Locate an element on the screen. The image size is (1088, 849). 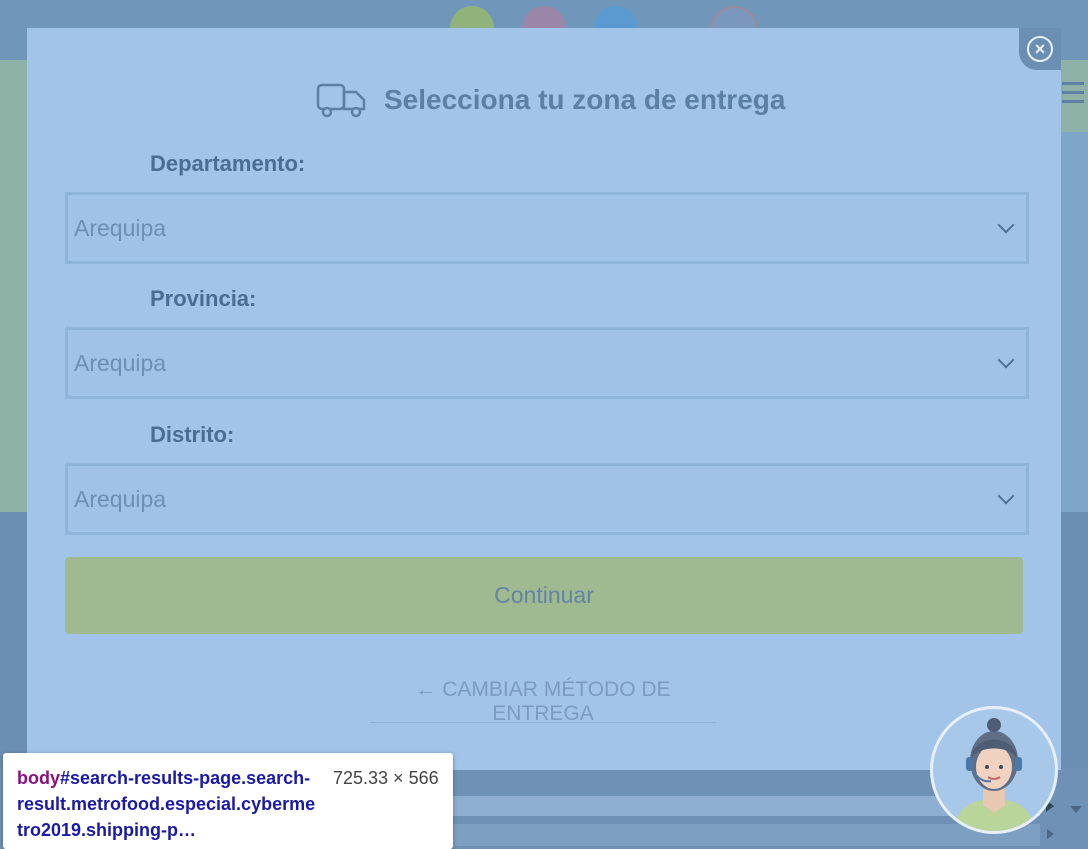
change-delivery-method-link: ← CAMBIAR MÉTODO DE ENTREGA is located at coordinates (543, 701).